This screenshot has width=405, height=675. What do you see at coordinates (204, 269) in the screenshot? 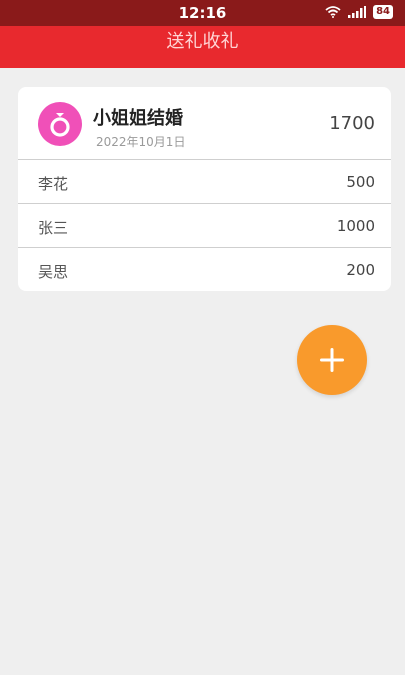
I see `gift-row: 吴思 200` at bounding box center [204, 269].